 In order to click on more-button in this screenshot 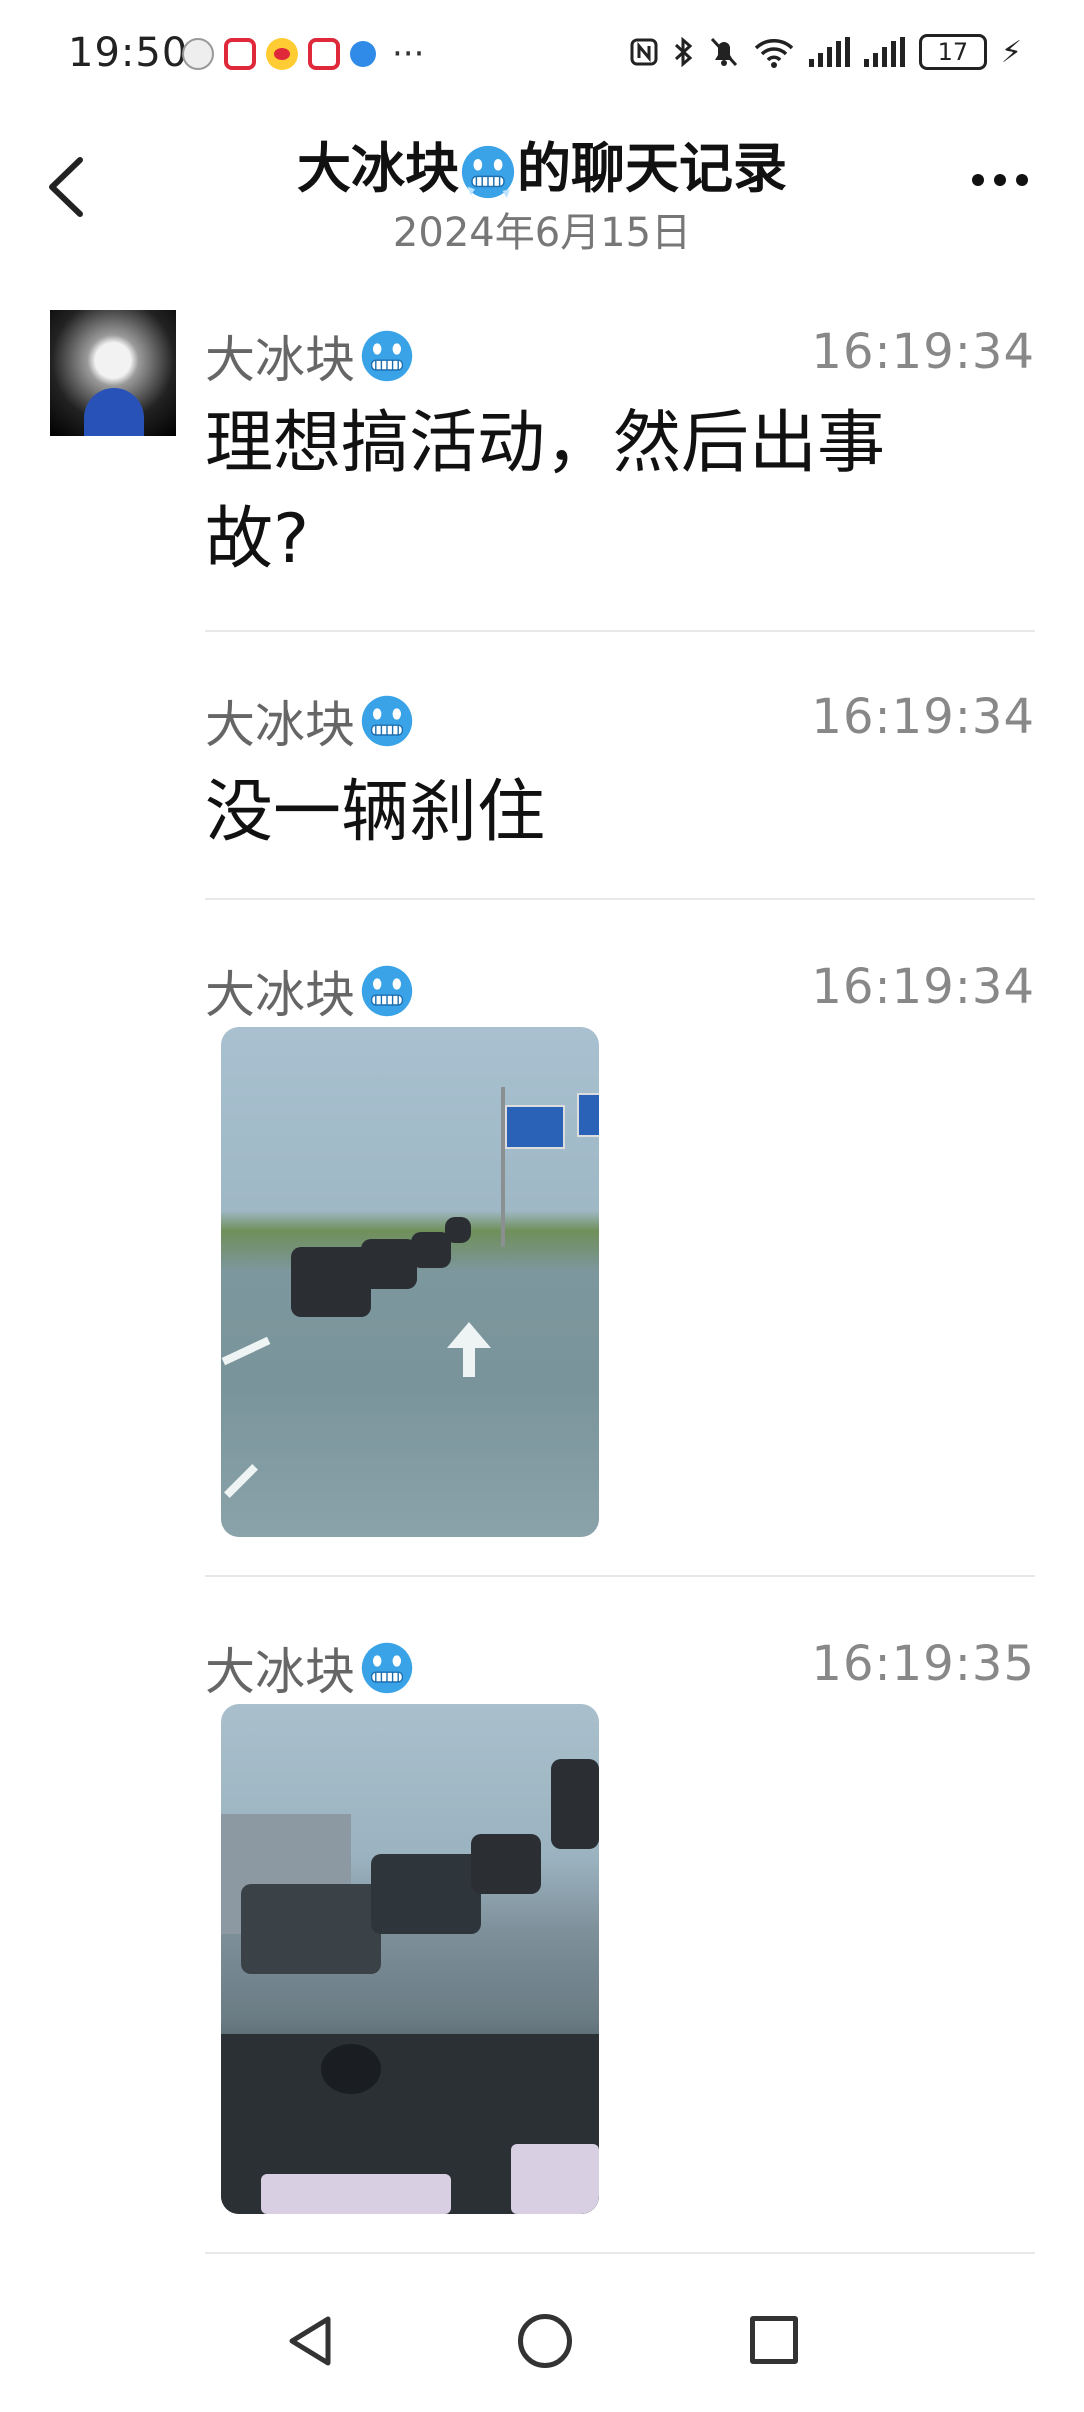, I will do `click(1000, 180)`.